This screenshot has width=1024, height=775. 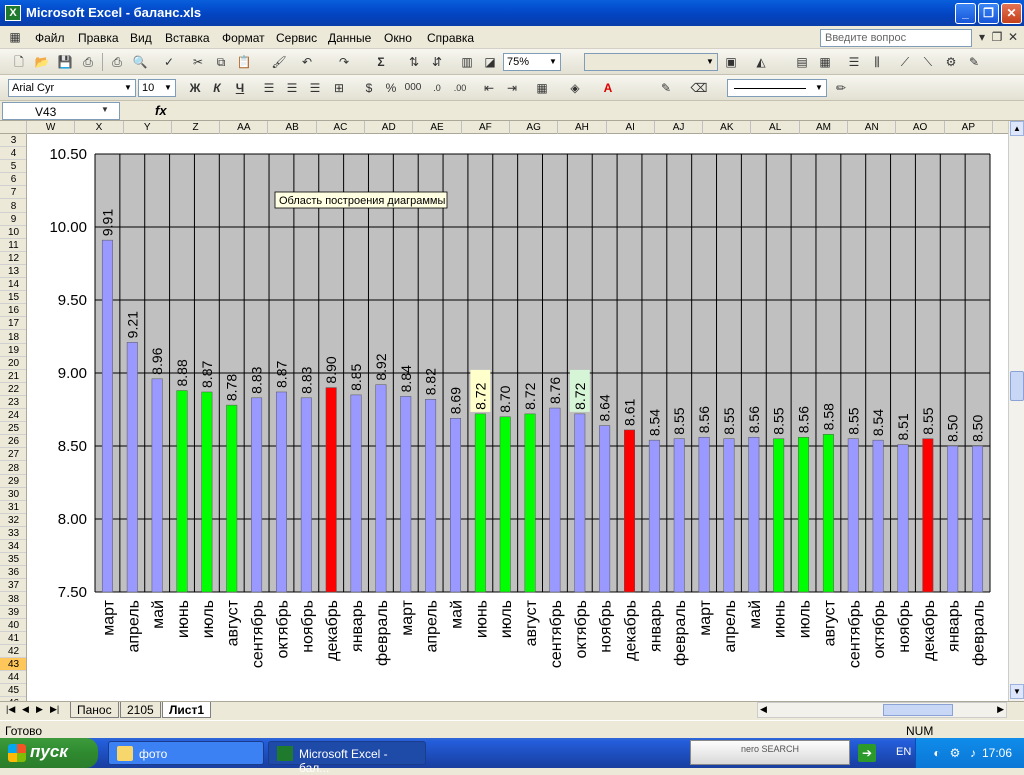 I want to click on menu-file: Файл, so click(x=50, y=38).